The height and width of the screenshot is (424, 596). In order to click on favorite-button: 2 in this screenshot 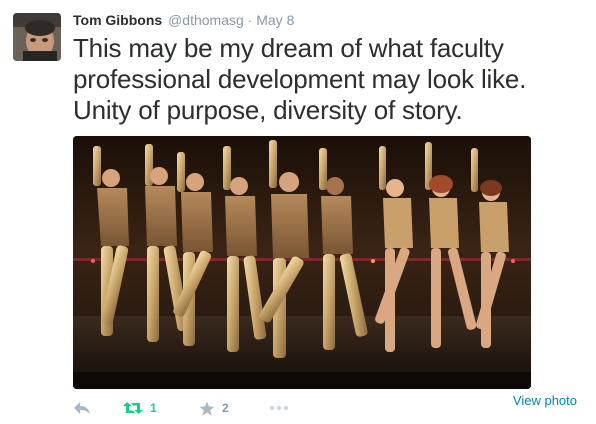, I will do `click(214, 408)`.